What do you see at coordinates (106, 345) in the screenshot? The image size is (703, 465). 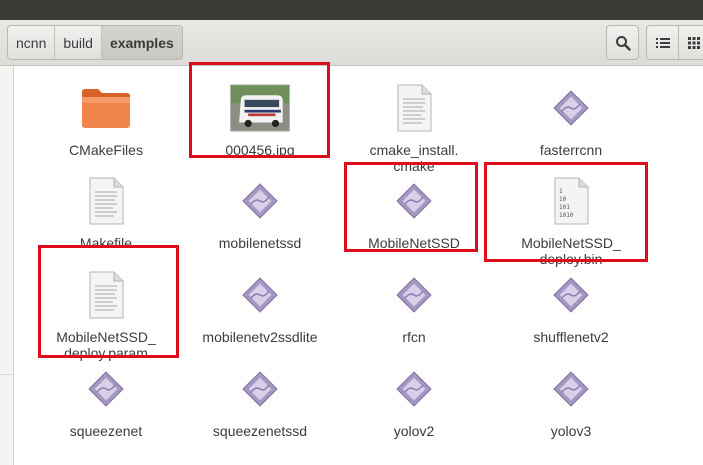 I see `file-label: MobileNetSSD_ deploy.param` at bounding box center [106, 345].